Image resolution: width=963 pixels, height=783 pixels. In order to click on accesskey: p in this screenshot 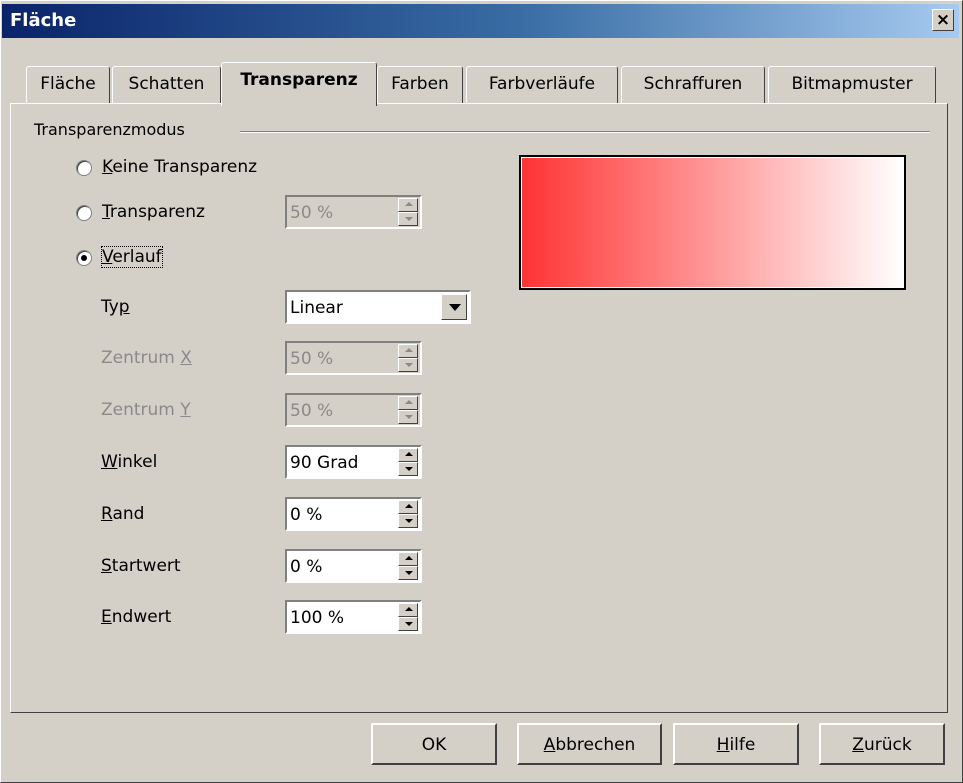, I will do `click(124, 307)`.